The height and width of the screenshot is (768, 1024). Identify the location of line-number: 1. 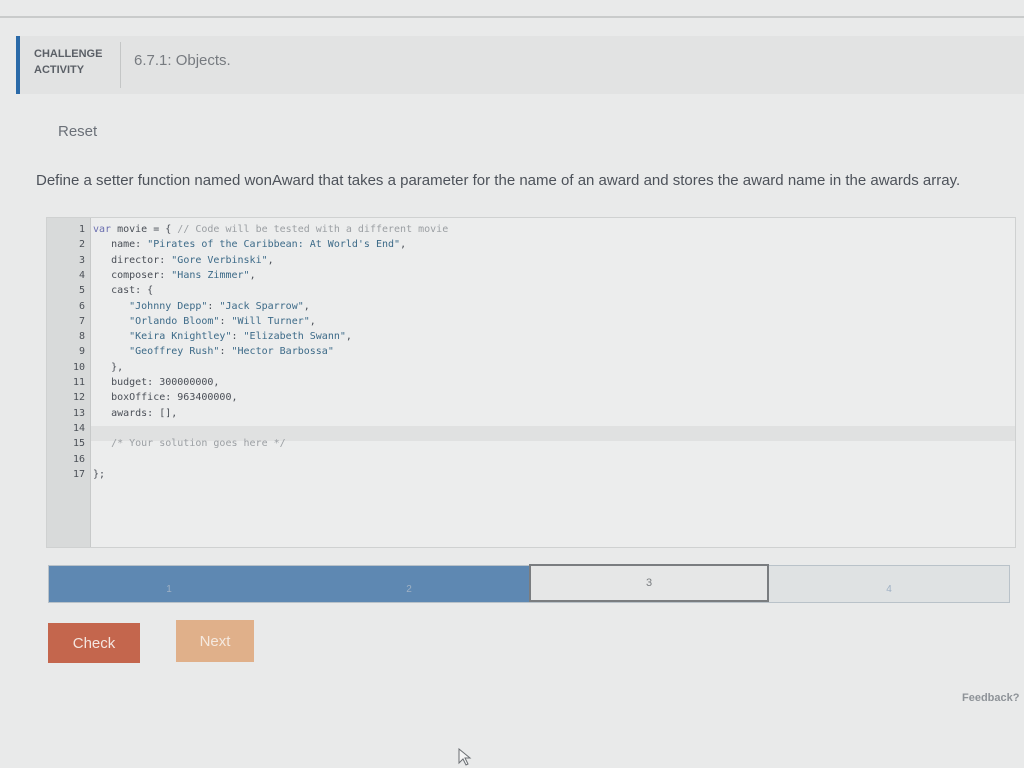
(81, 229).